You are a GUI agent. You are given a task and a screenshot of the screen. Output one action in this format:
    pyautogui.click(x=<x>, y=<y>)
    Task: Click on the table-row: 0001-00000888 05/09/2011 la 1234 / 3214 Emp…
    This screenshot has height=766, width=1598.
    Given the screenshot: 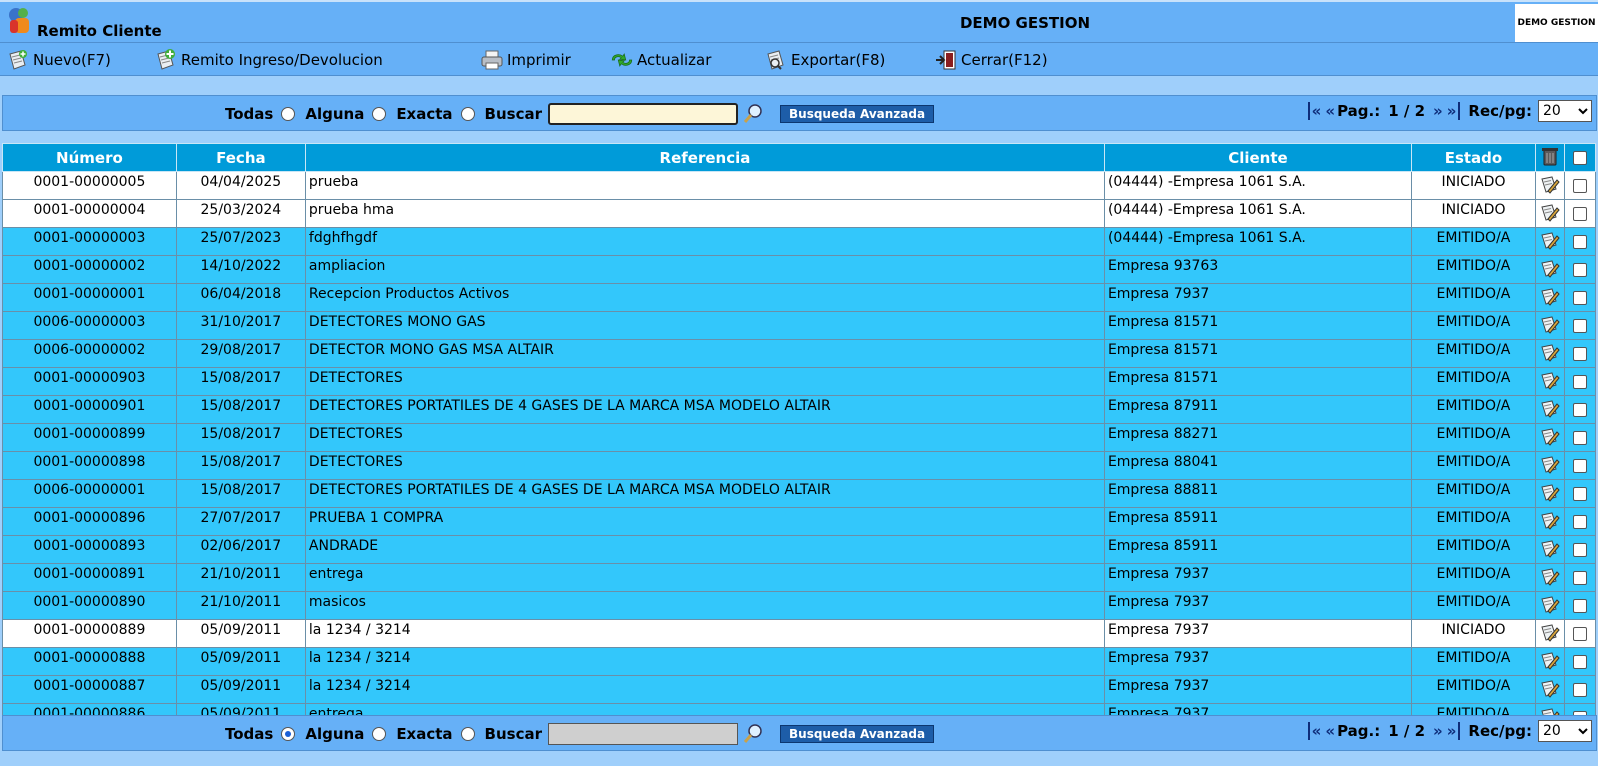 What is the action you would take?
    pyautogui.click(x=799, y=661)
    